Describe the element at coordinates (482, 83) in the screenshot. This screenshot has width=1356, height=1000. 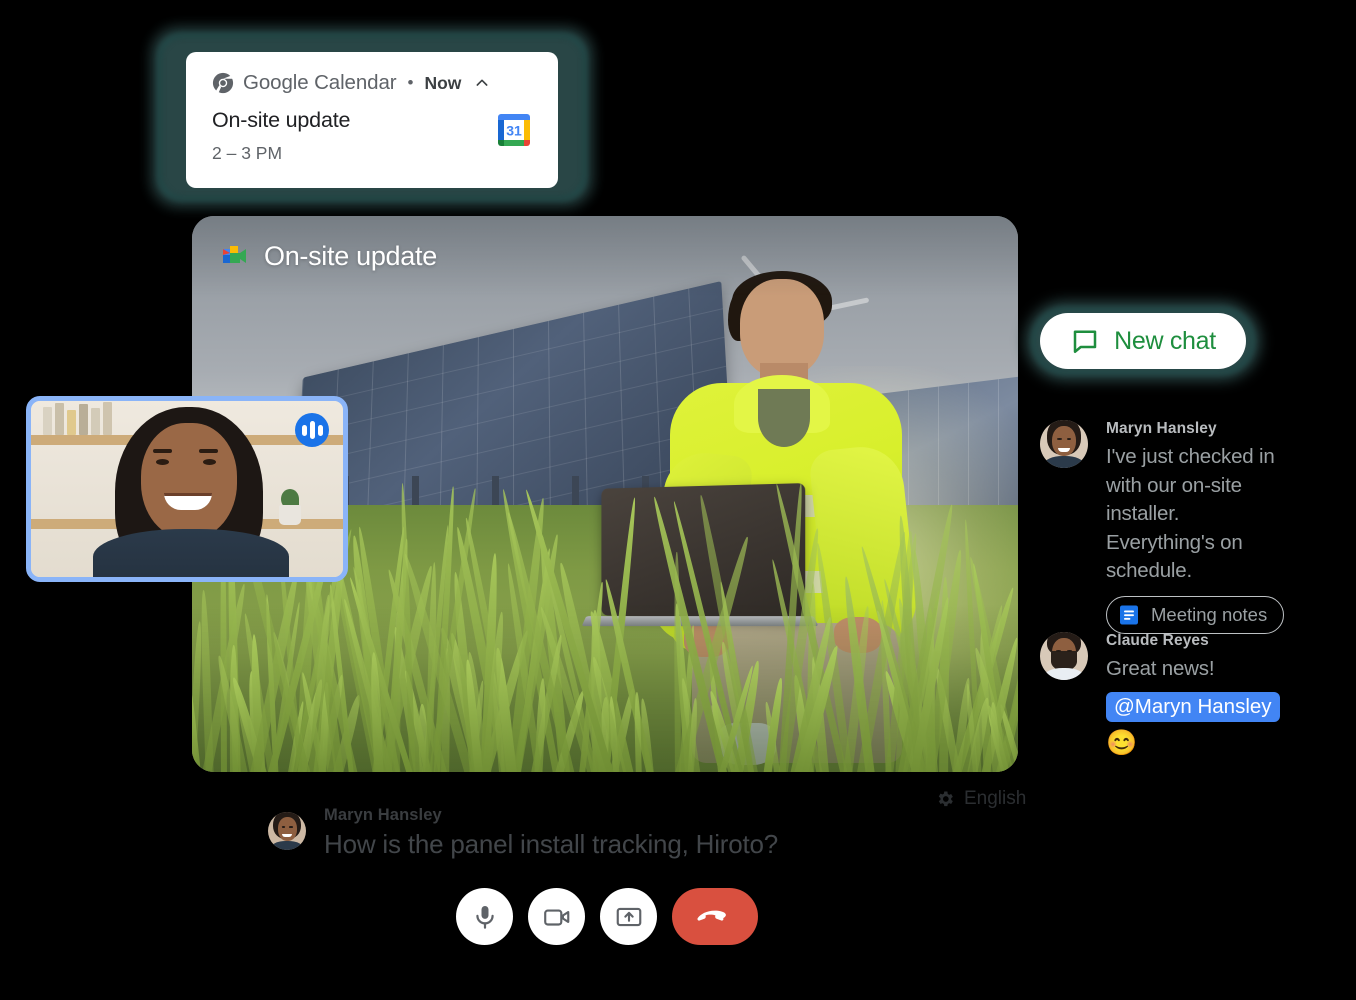
I see `chevron-up-icon` at that location.